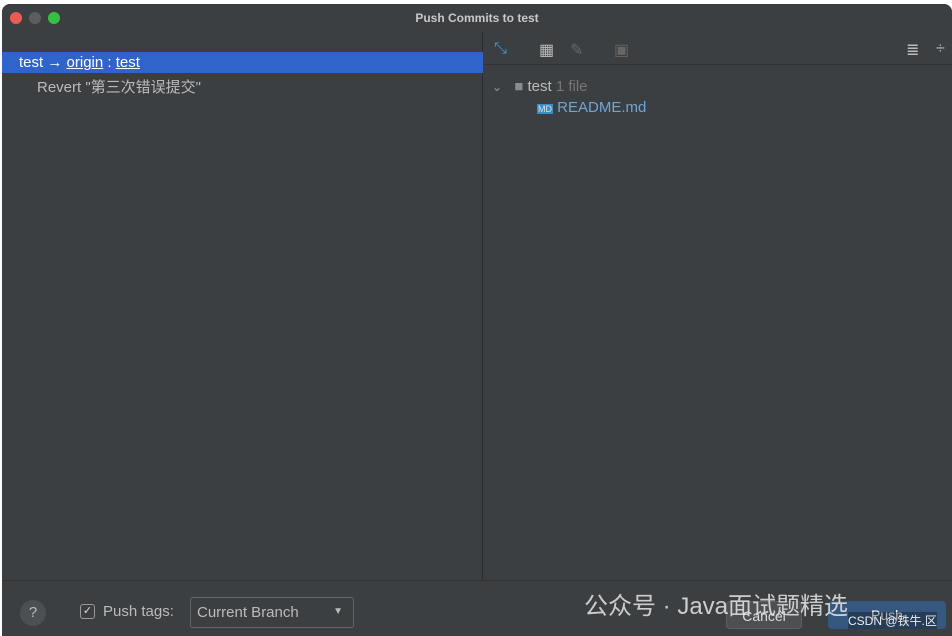 The image size is (952, 636). I want to click on csdn-watermark: CSDN @铁牛.区, so click(892, 620).